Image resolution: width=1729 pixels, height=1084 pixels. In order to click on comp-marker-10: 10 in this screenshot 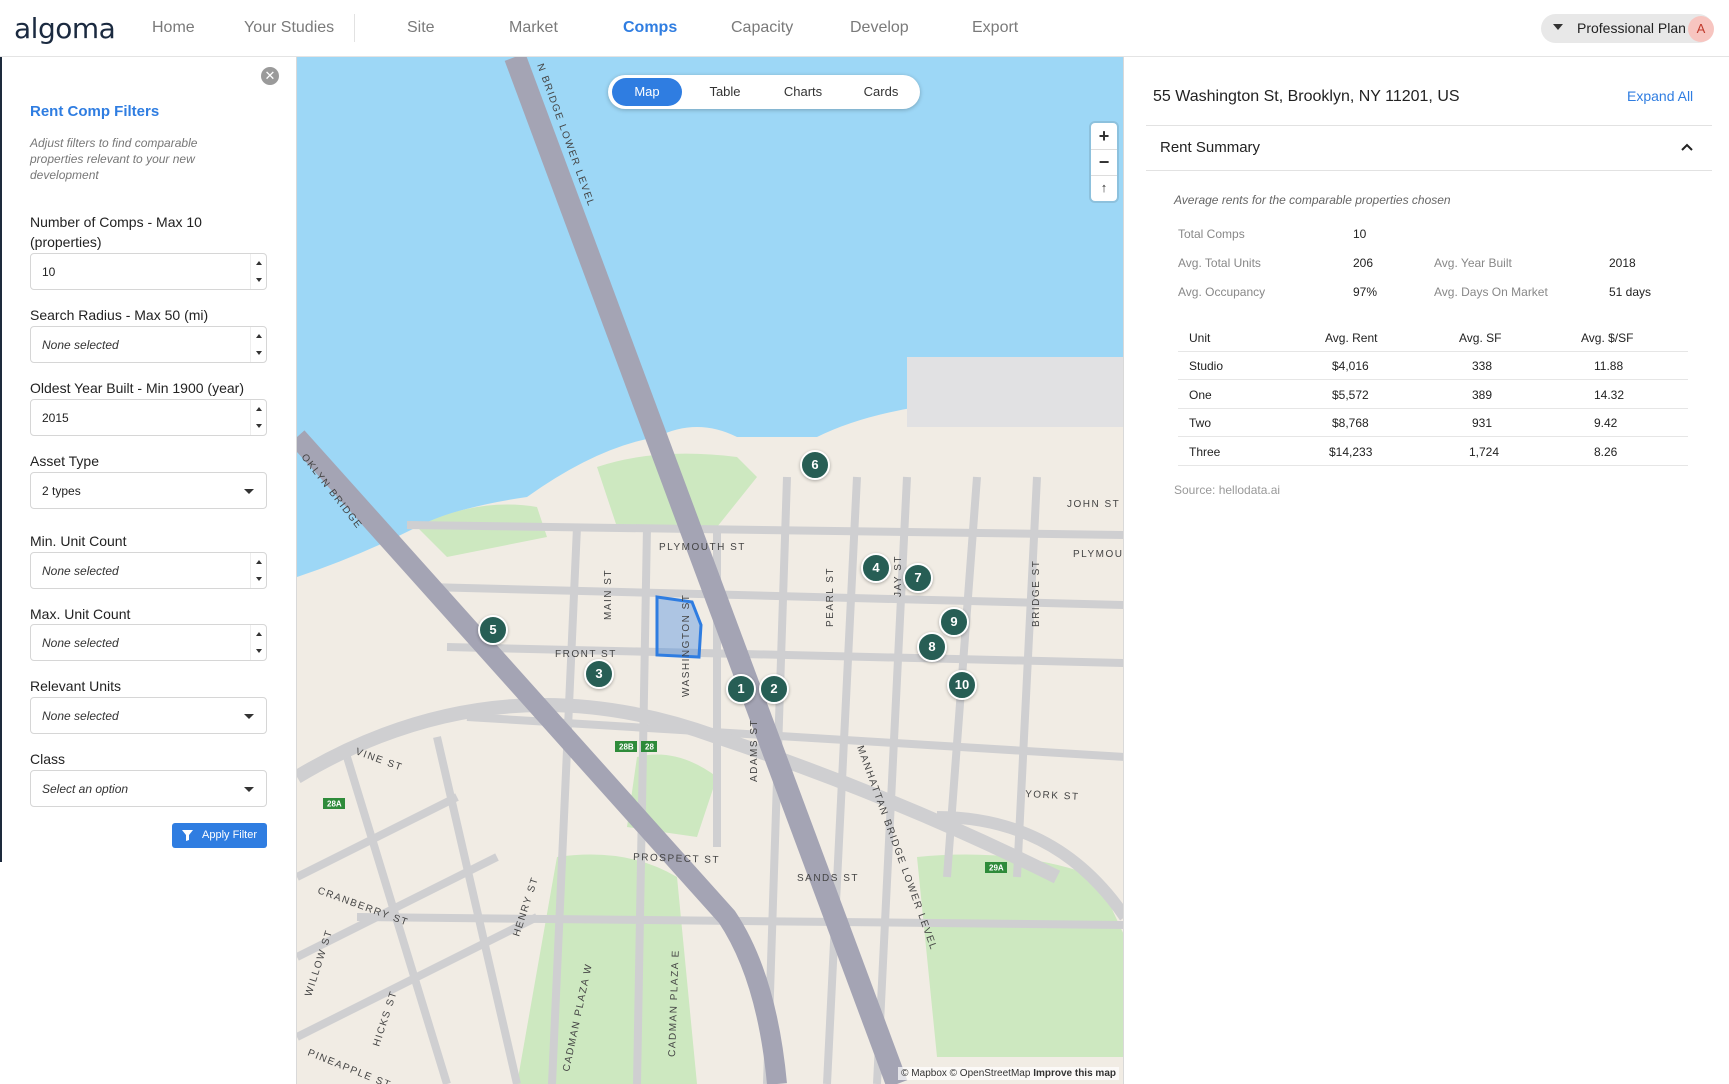, I will do `click(962, 685)`.